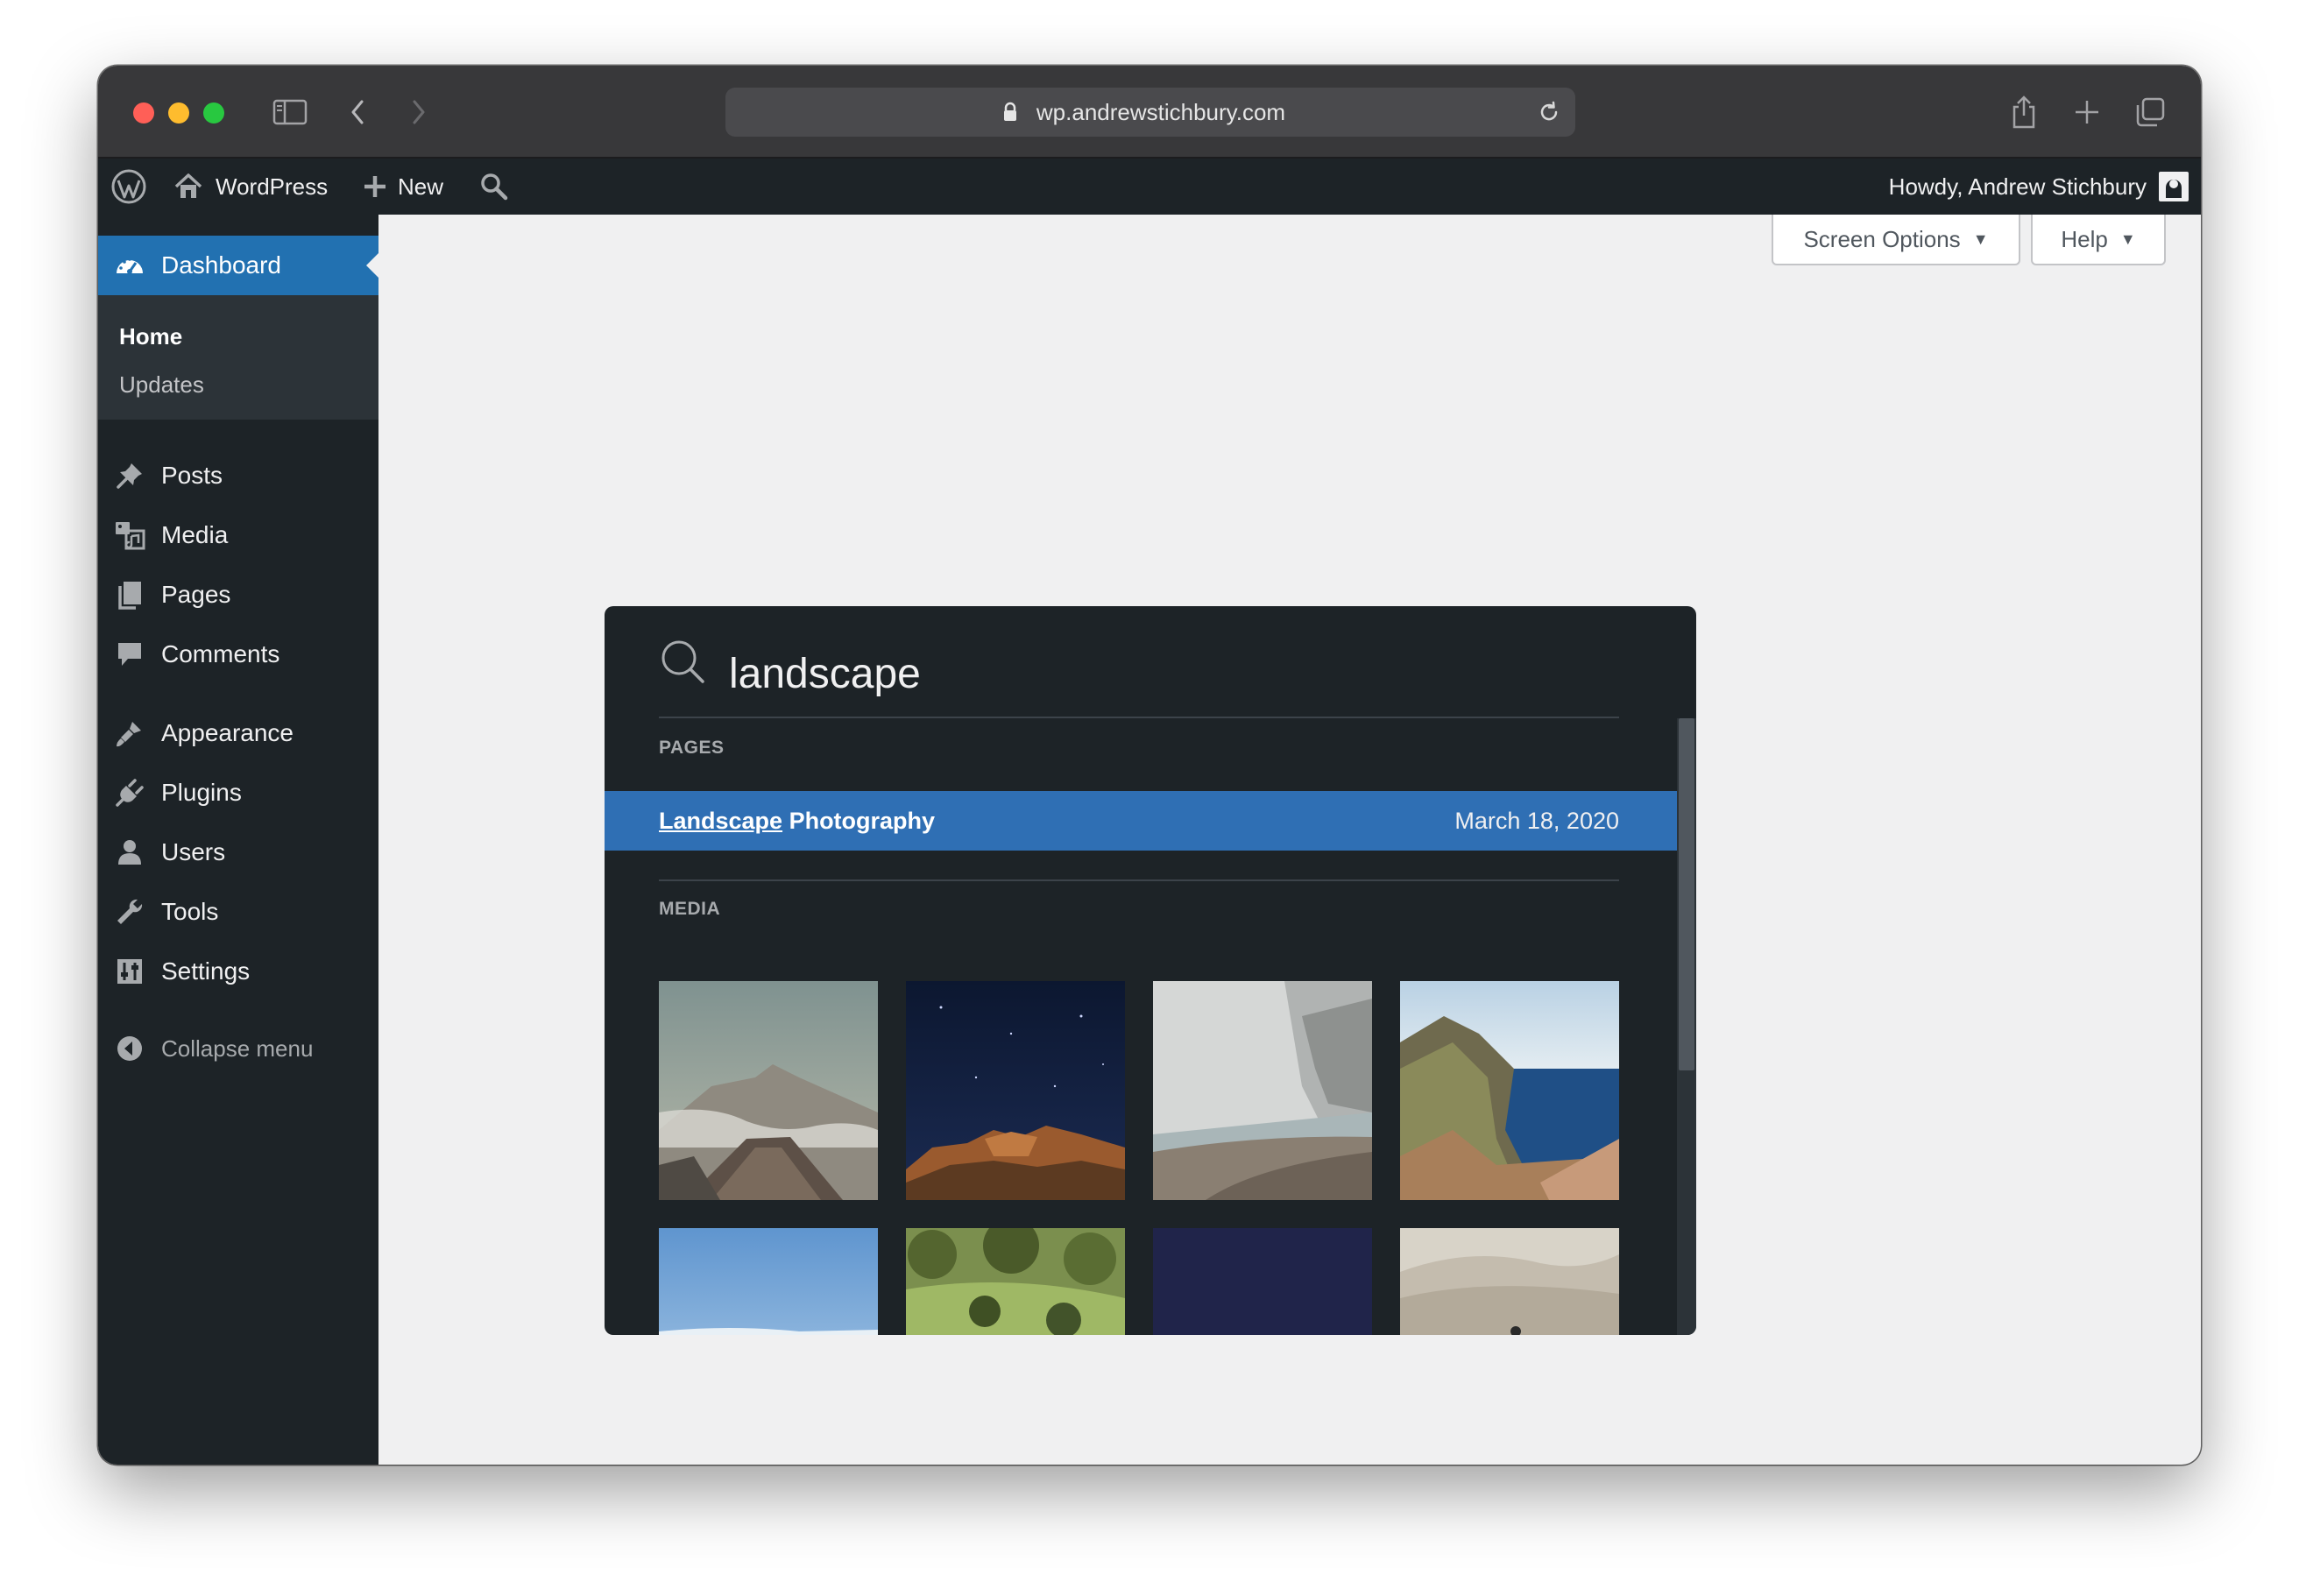 This screenshot has width=2299, height=1596. I want to click on share-icon, so click(2024, 112).